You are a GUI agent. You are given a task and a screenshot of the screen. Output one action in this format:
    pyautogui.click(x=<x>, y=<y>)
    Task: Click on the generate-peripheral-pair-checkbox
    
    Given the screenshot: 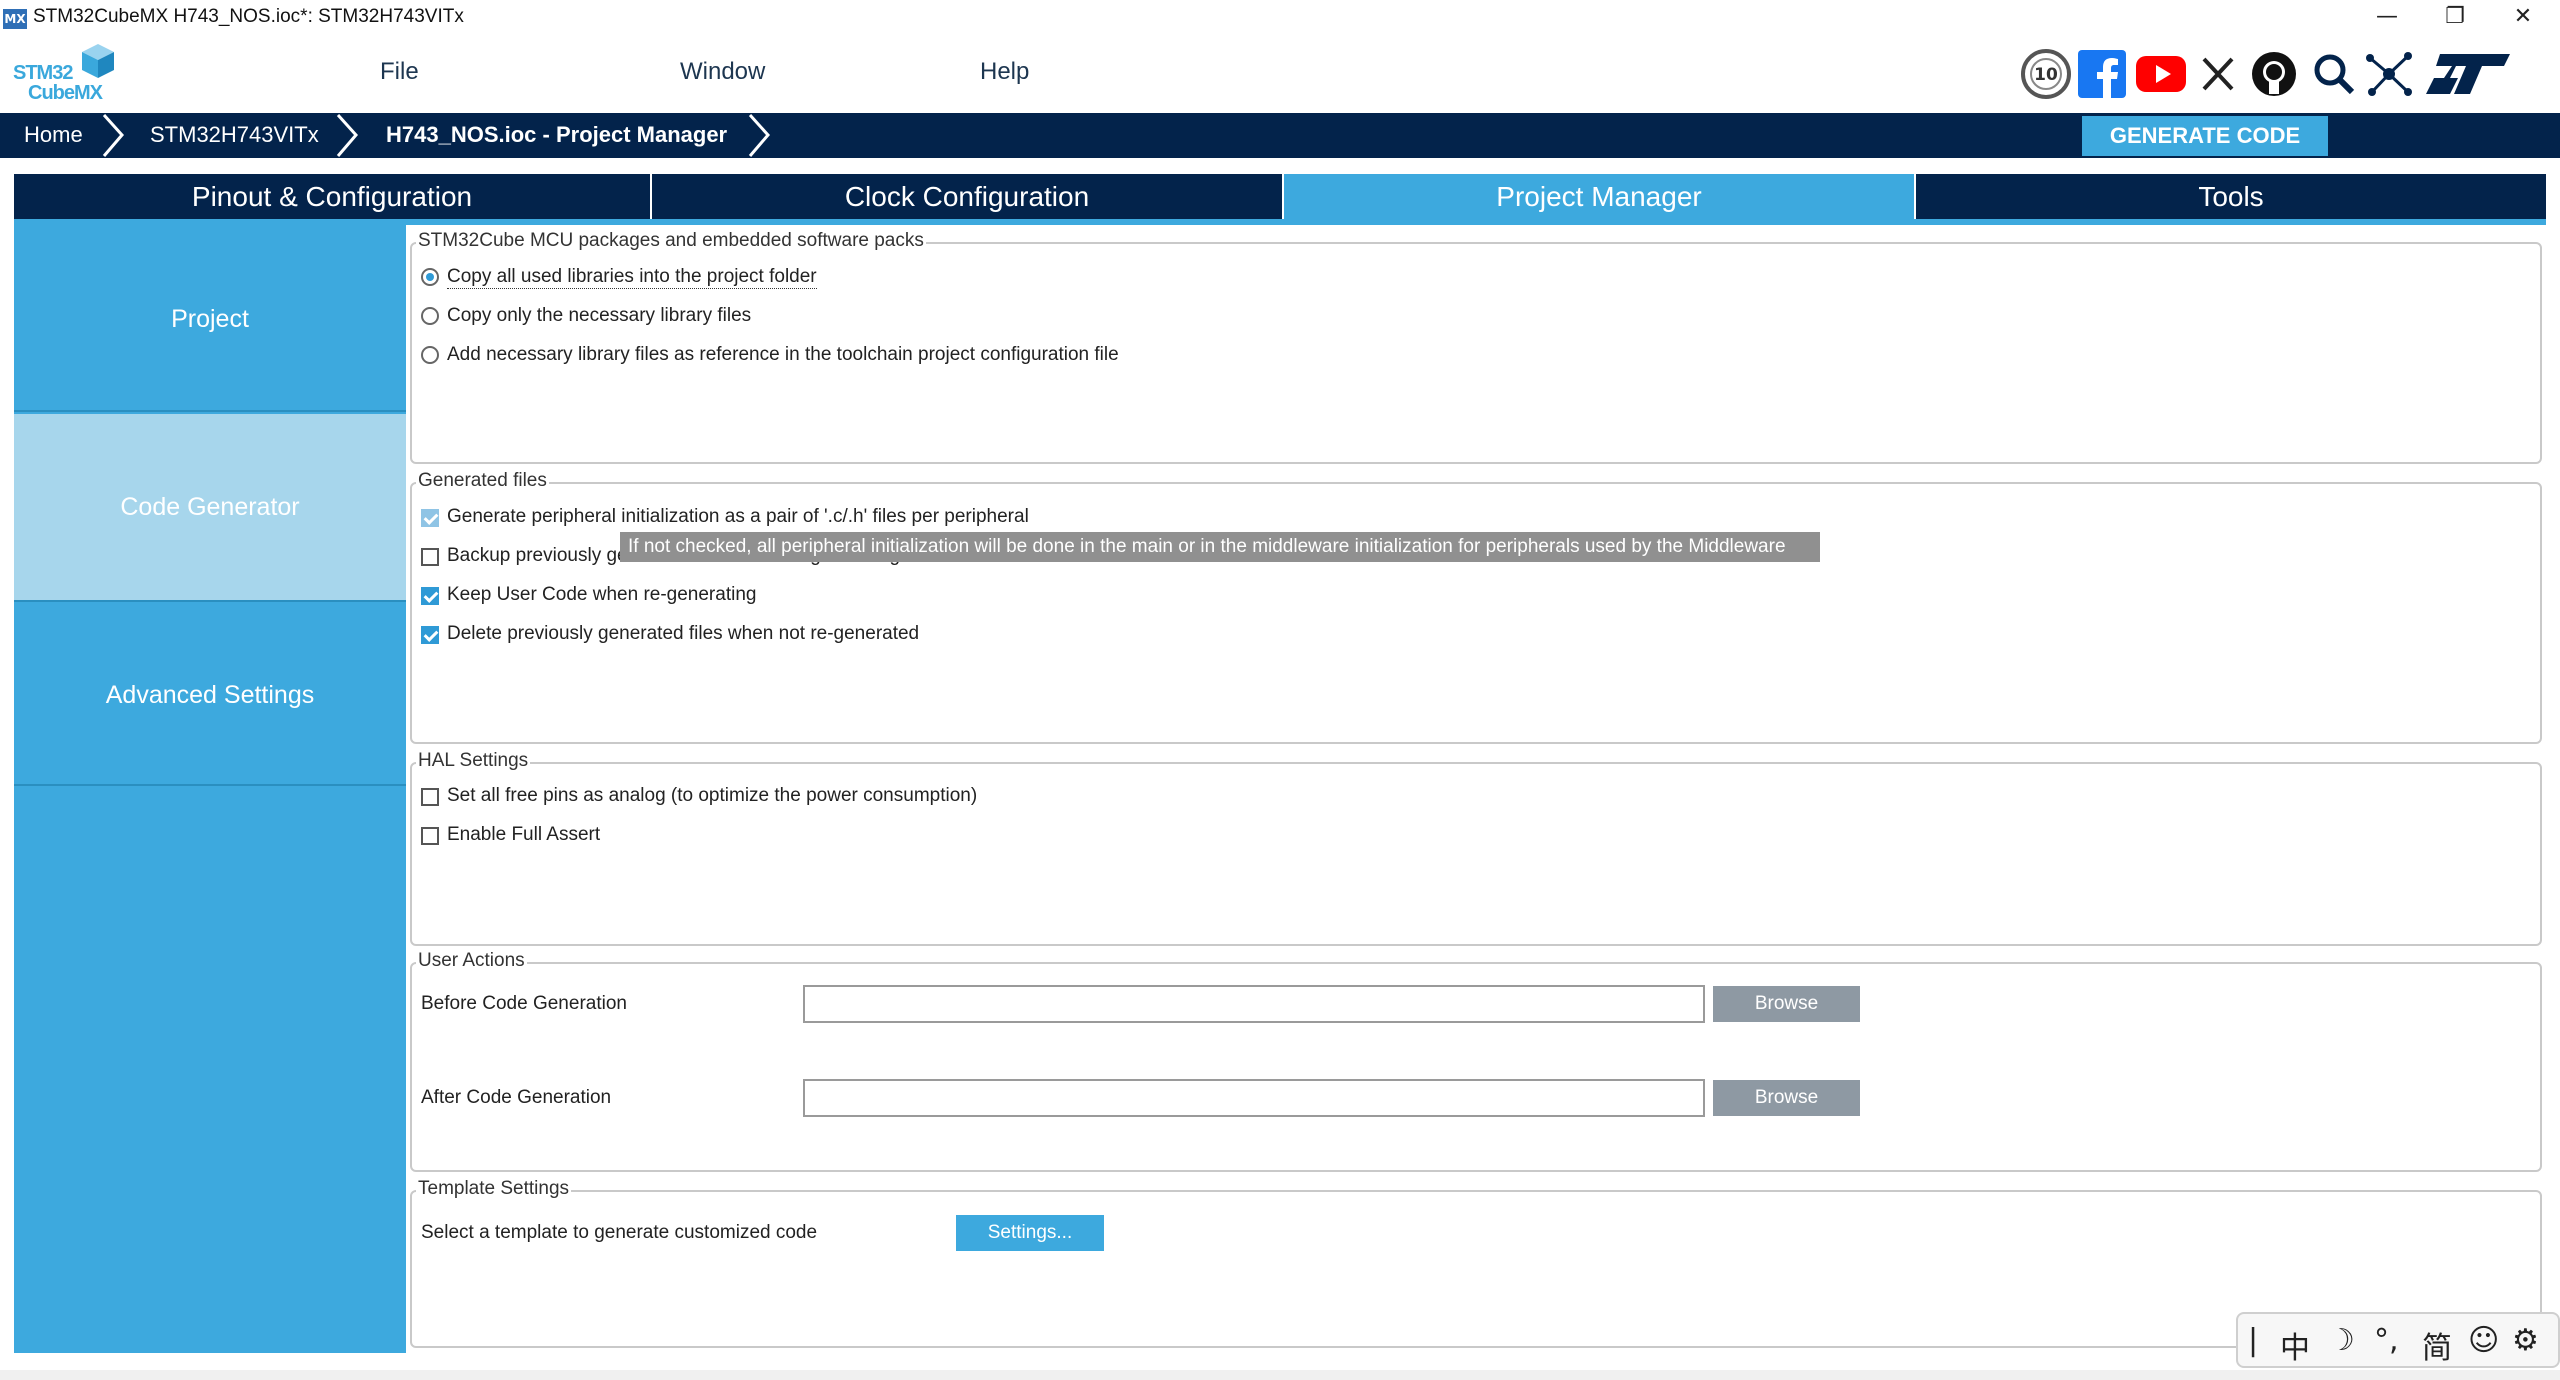 What is the action you would take?
    pyautogui.click(x=430, y=518)
    